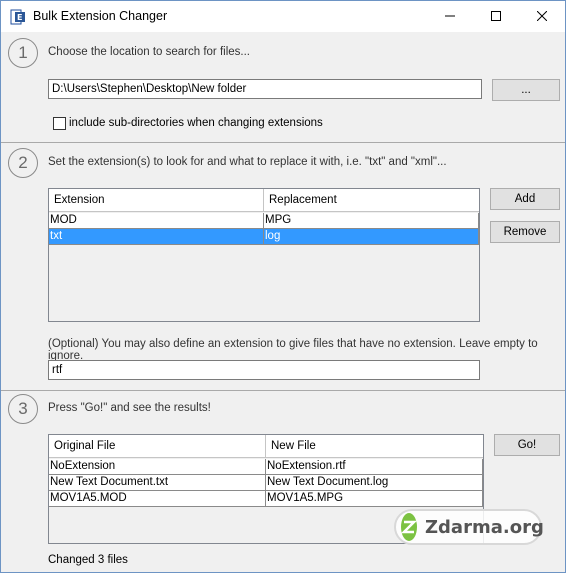 The image size is (566, 573). Describe the element at coordinates (23, 163) in the screenshot. I see `step-2-badge: 2` at that location.